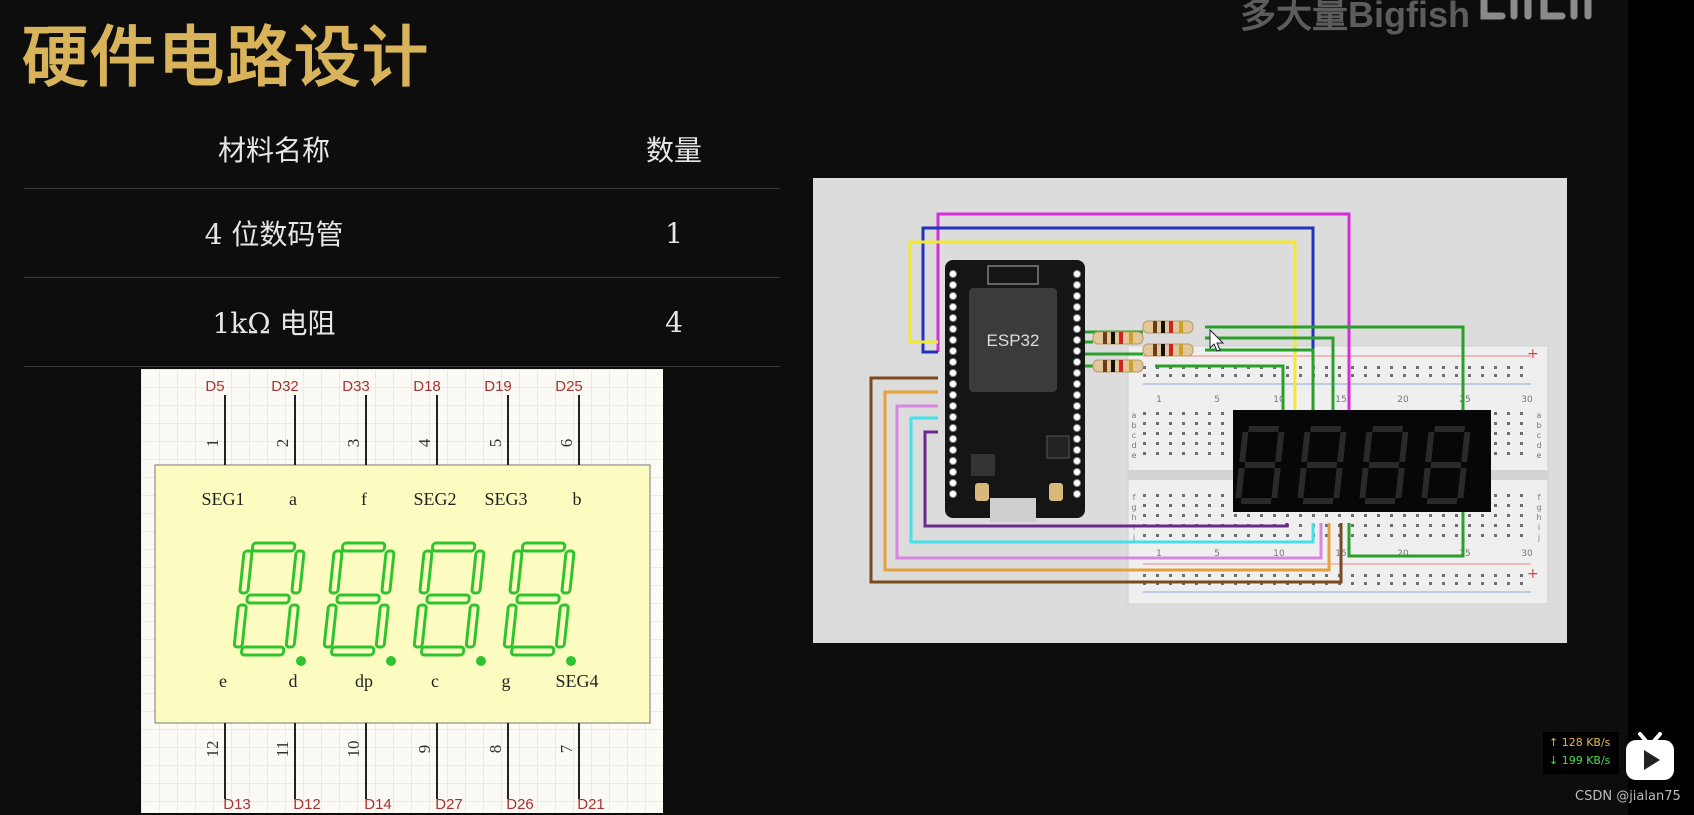 The height and width of the screenshot is (815, 1694). Describe the element at coordinates (285, 386) in the screenshot. I see `top-gpio-label: D32` at that location.